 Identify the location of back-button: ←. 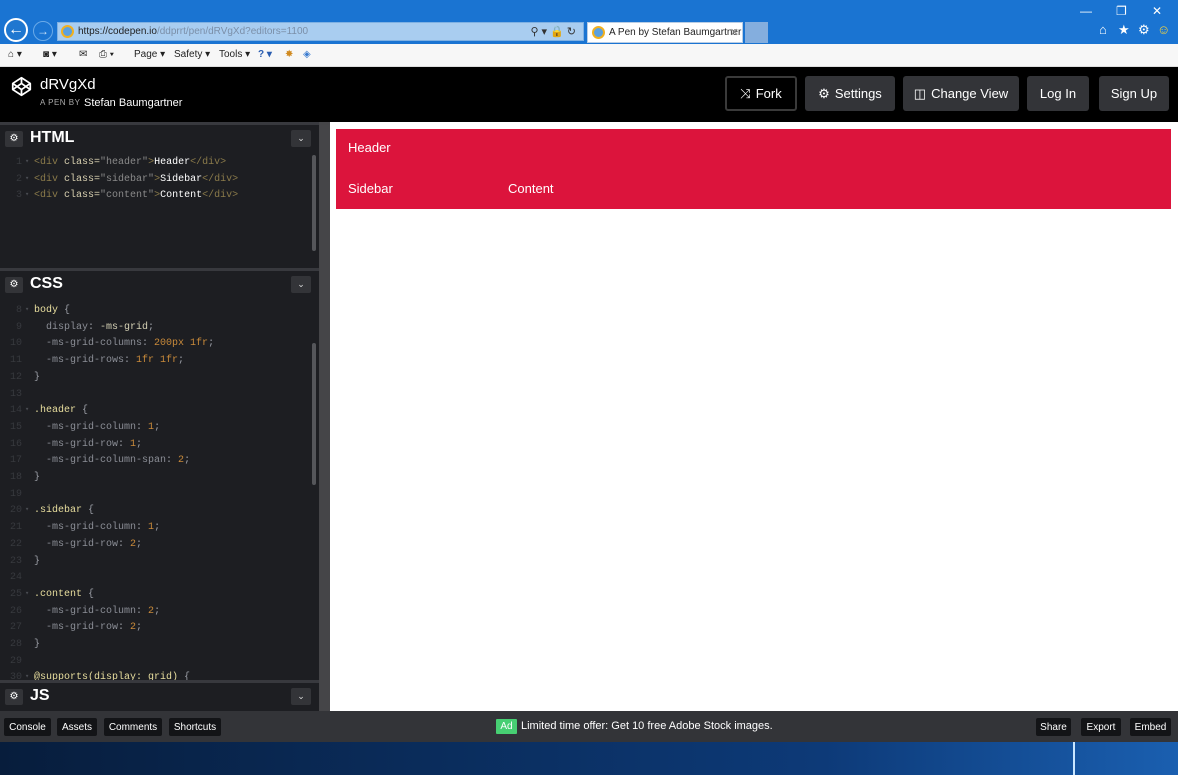
(16, 30).